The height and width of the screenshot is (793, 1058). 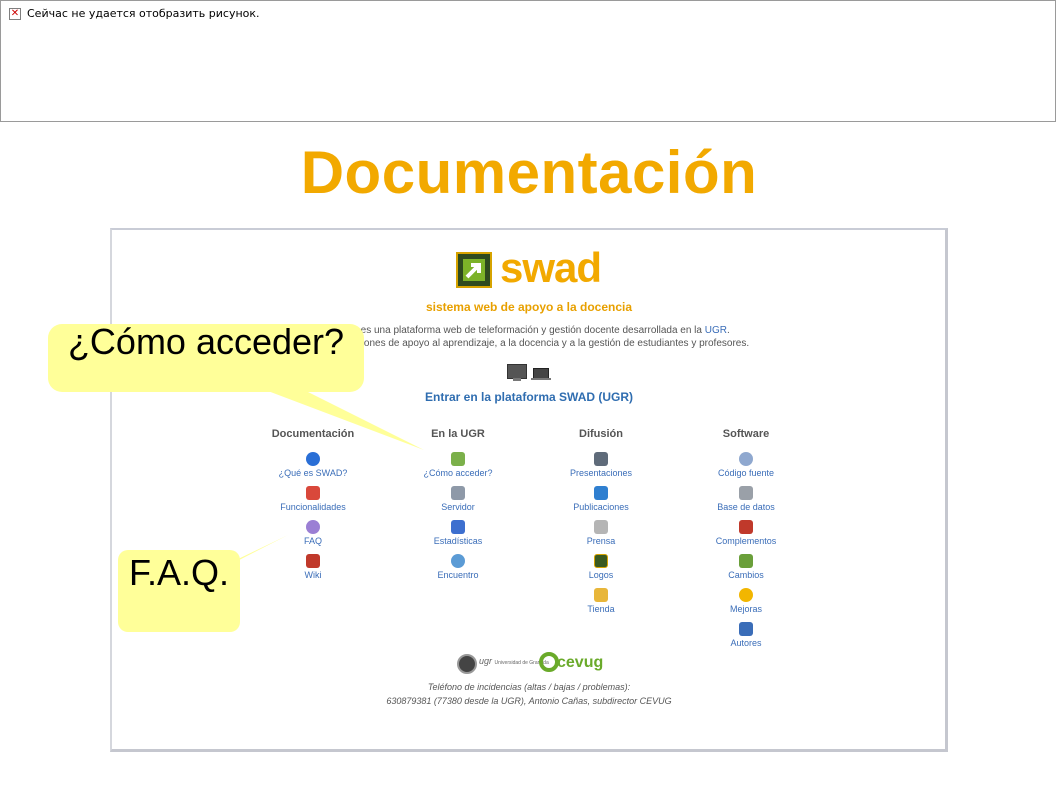 I want to click on callout-faq: F.A.Q., so click(x=179, y=591).